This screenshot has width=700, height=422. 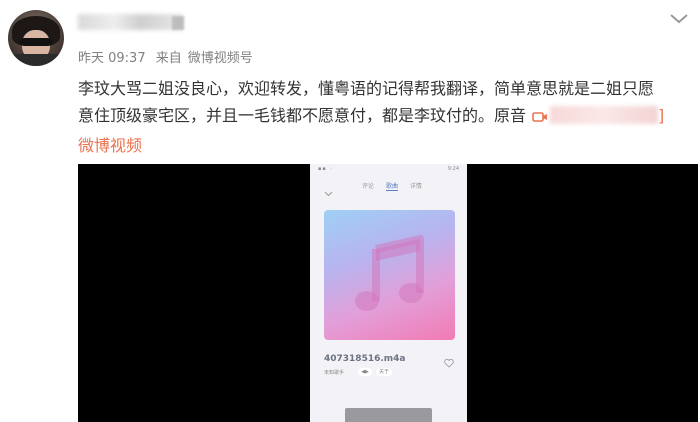 I want to click on original-audio-link-blurred, so click(x=604, y=115).